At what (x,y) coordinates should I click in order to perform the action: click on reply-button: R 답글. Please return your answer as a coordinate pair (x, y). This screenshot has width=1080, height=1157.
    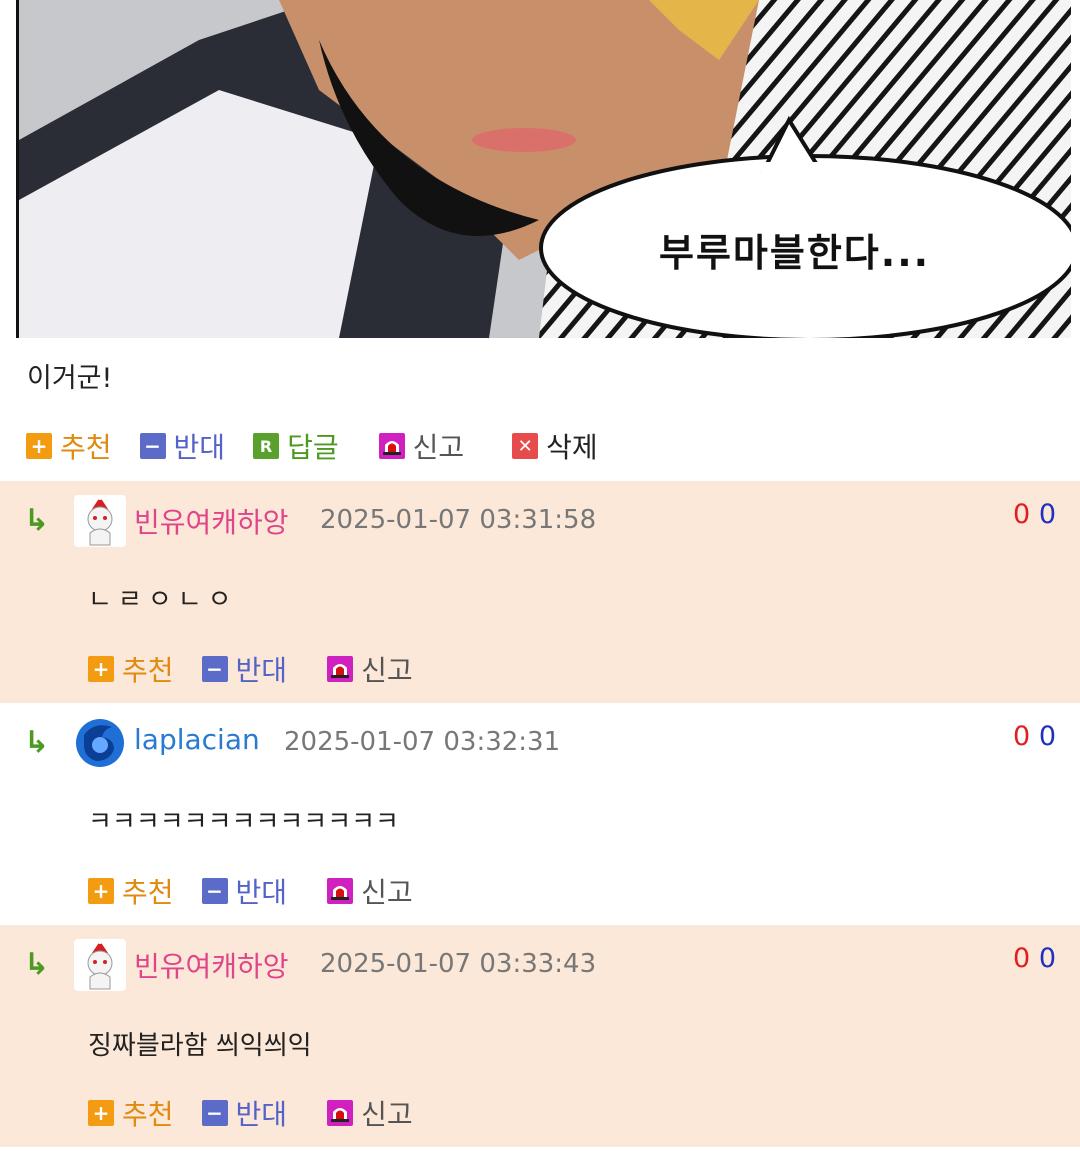
    Looking at the image, I should click on (296, 446).